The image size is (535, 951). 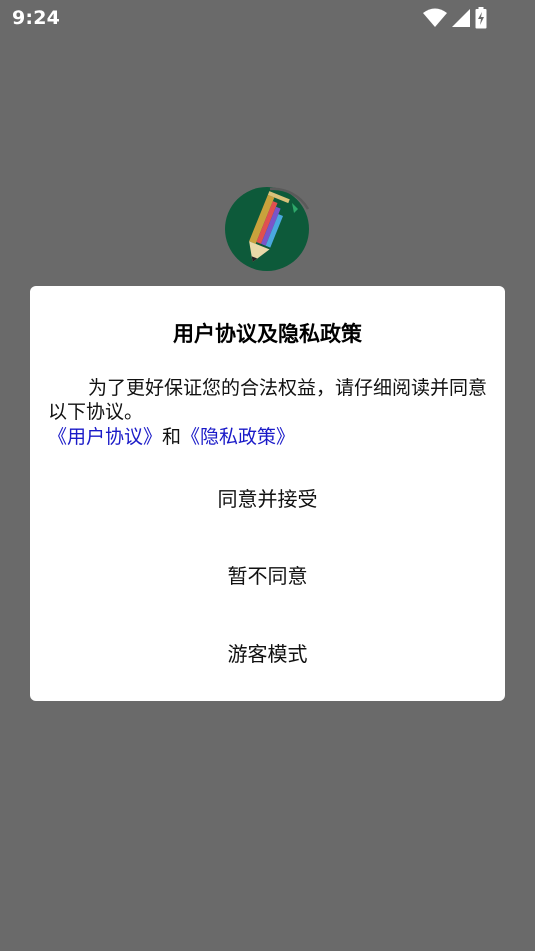 I want to click on privacy-policy-link: 《隐私政策》, so click(x=238, y=437).